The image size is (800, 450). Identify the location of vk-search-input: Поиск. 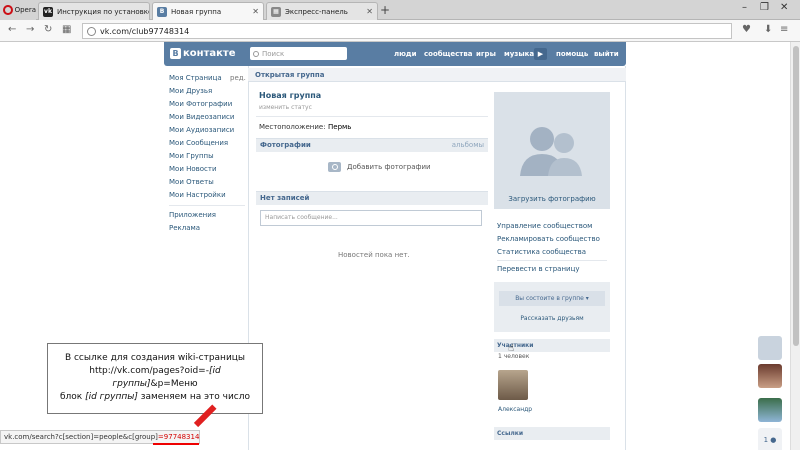
(298, 53).